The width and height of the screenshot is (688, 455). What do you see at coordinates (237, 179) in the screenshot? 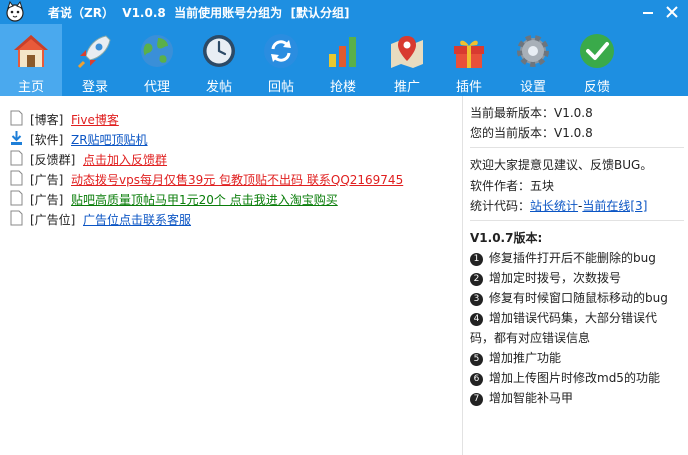
I see `link-ad-vps: 动态拨号vps每月仅售39元 包教顶贴不出码 联系QQ2169745` at bounding box center [237, 179].